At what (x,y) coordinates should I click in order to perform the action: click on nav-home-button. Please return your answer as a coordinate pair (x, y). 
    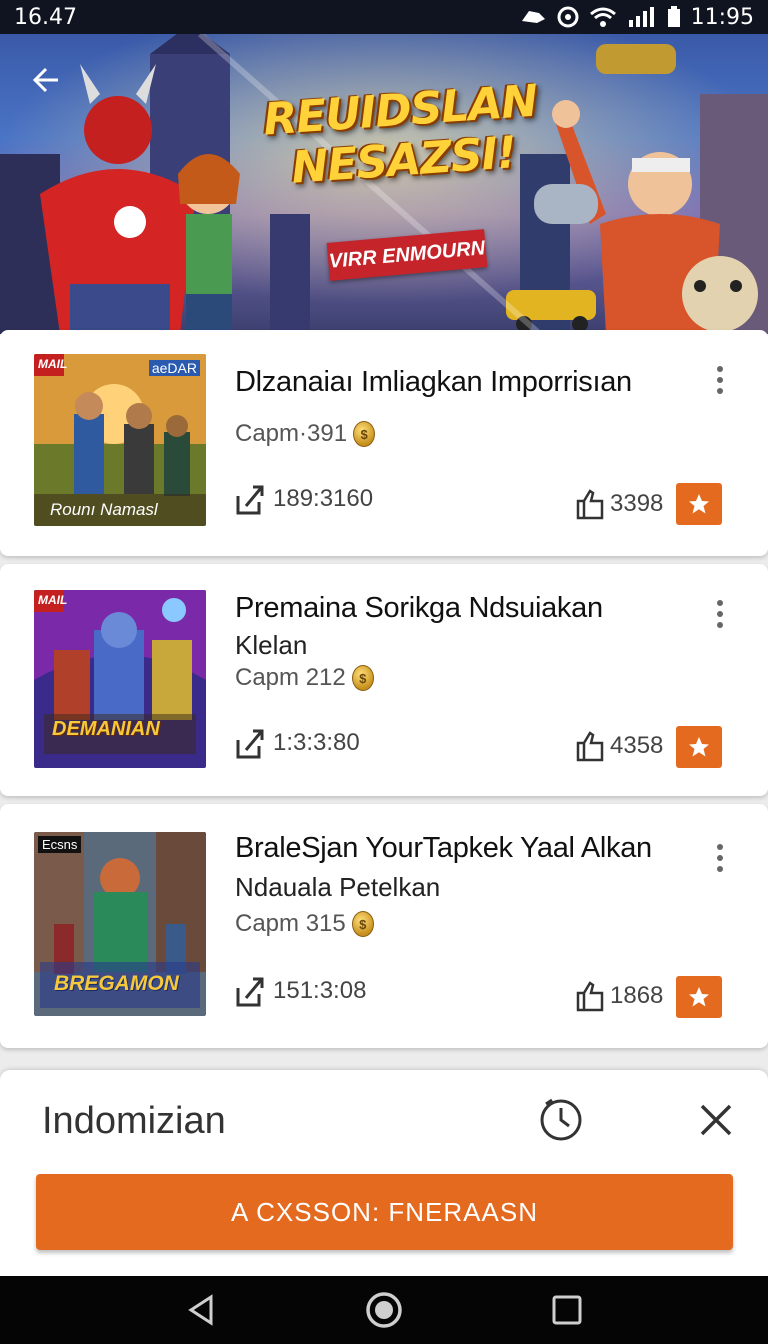
    Looking at the image, I should click on (384, 1310).